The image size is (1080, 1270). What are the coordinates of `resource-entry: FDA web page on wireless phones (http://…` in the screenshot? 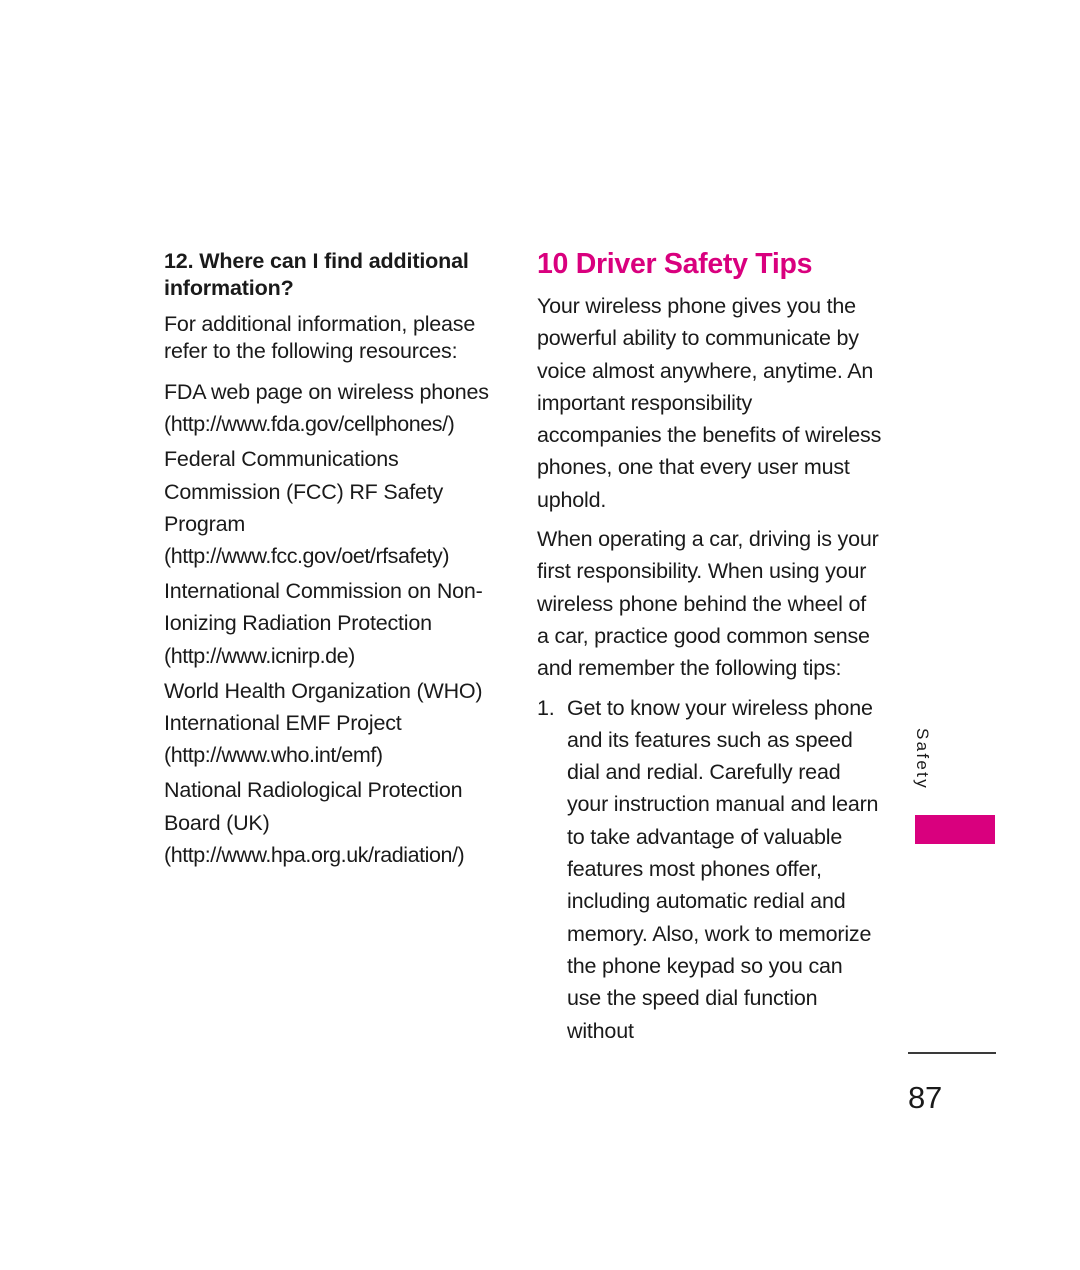 It's located at (331, 408).